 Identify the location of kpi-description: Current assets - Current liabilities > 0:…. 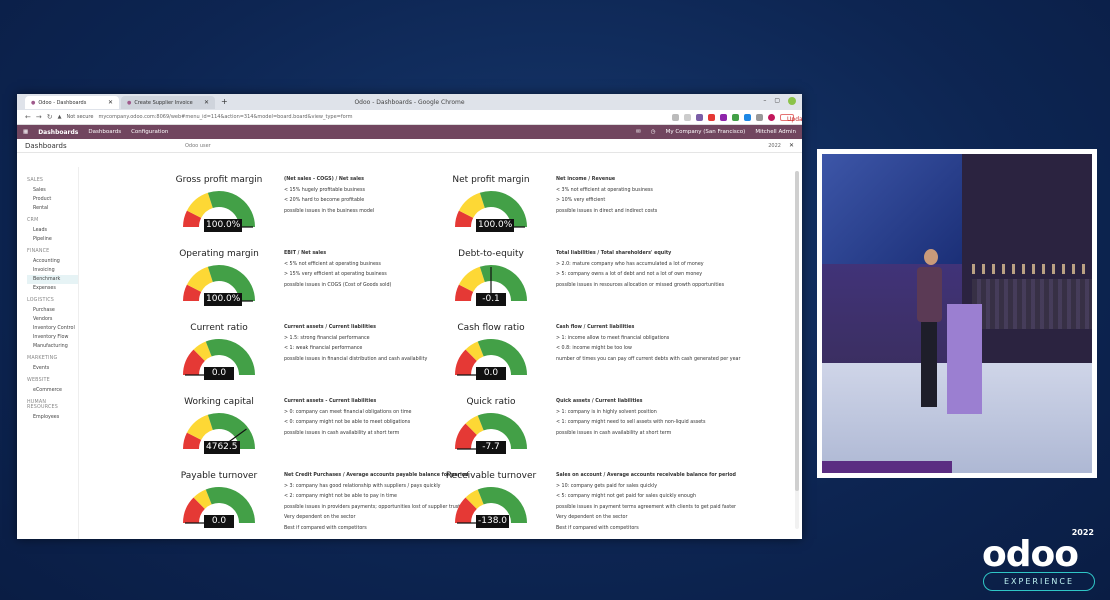
(347, 418).